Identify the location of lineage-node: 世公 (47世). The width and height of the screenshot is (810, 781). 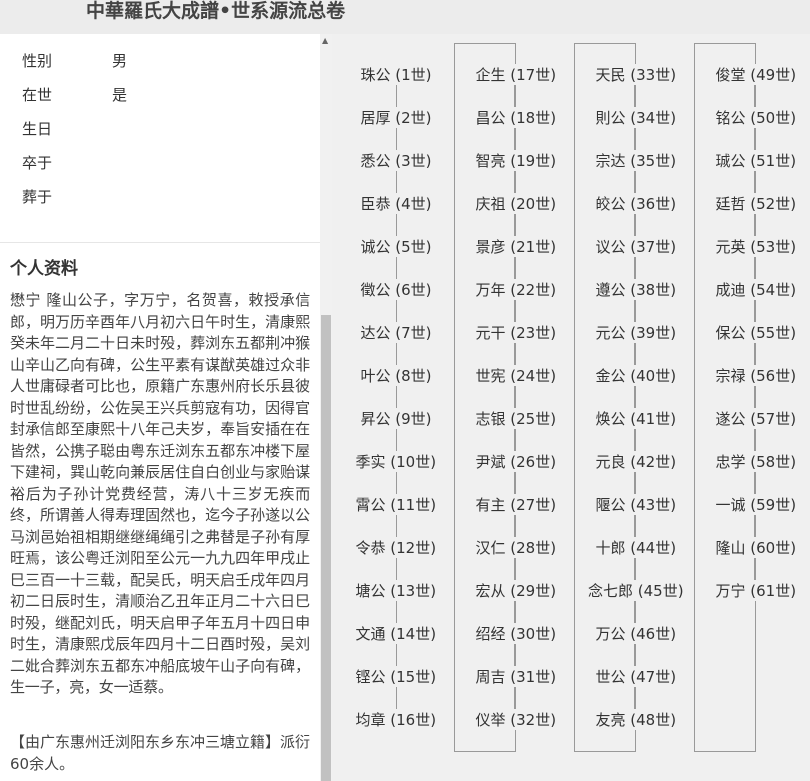
(636, 676).